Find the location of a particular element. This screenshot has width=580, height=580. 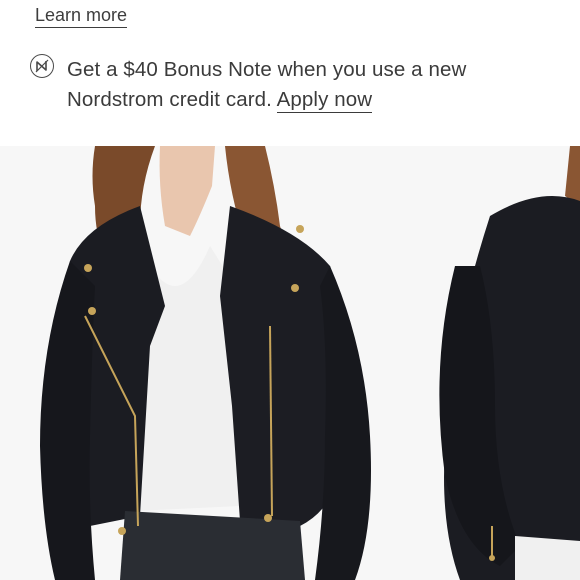

learn-more-link: Learn more is located at coordinates (81, 16).